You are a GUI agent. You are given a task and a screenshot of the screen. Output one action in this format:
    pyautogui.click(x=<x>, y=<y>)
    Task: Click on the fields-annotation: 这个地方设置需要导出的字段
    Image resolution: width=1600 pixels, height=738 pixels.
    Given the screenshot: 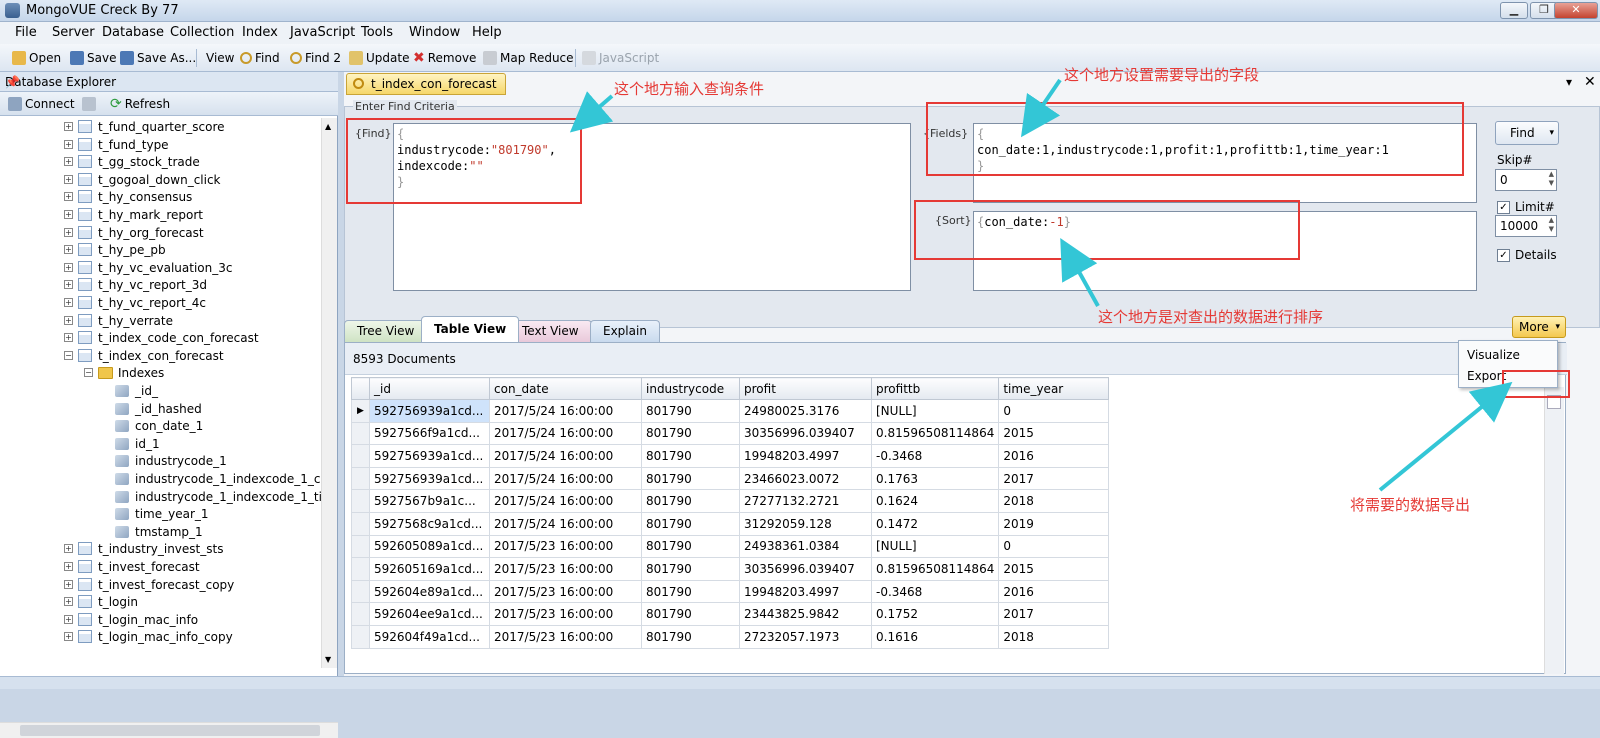 What is the action you would take?
    pyautogui.click(x=1162, y=75)
    